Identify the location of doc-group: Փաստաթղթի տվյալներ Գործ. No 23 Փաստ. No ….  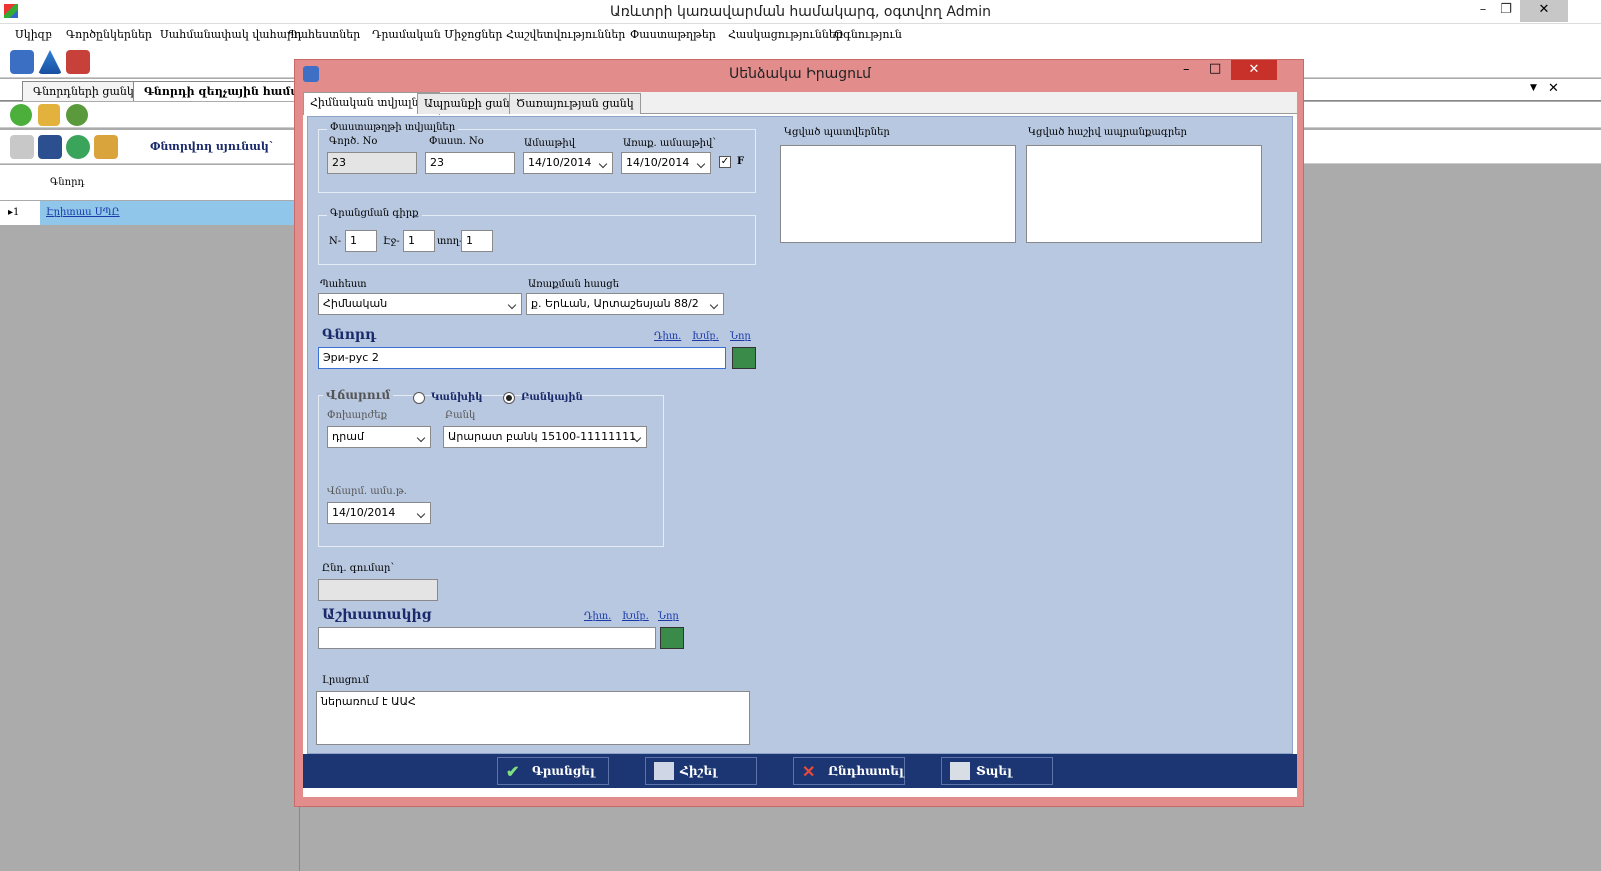
(537, 157).